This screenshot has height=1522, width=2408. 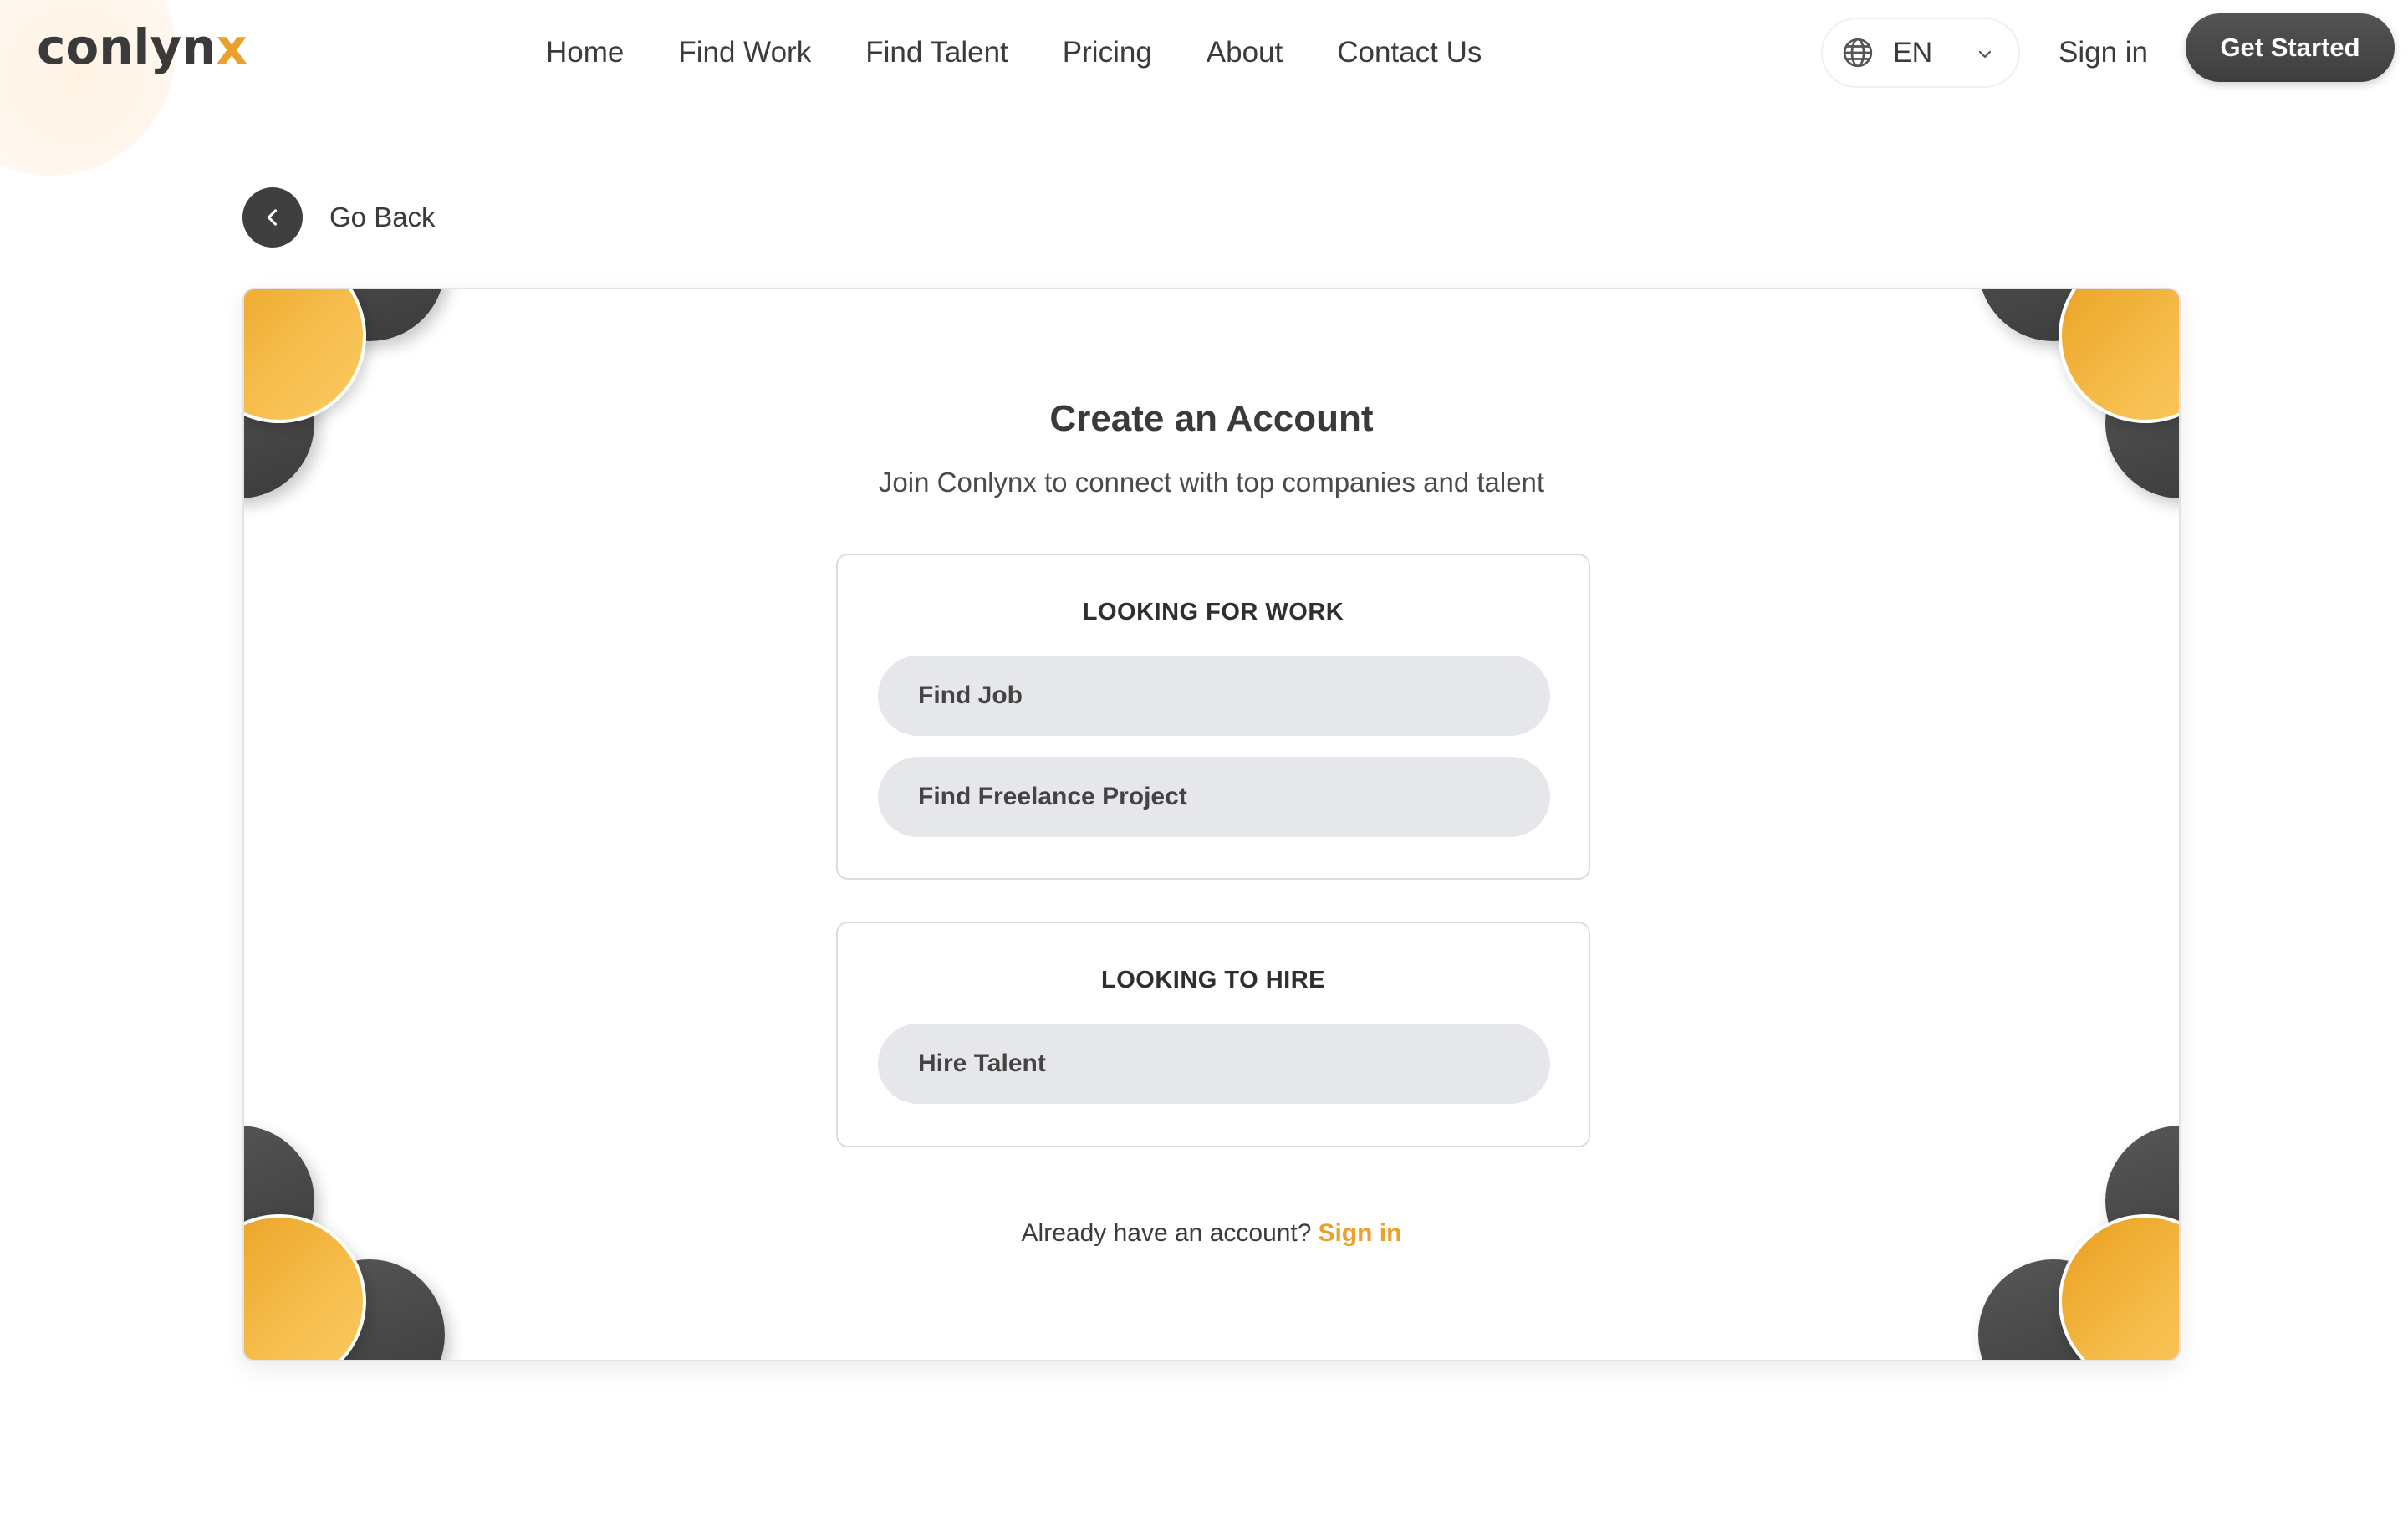 I want to click on find-freelance-project-button: Find Freelance Project, so click(x=1214, y=797).